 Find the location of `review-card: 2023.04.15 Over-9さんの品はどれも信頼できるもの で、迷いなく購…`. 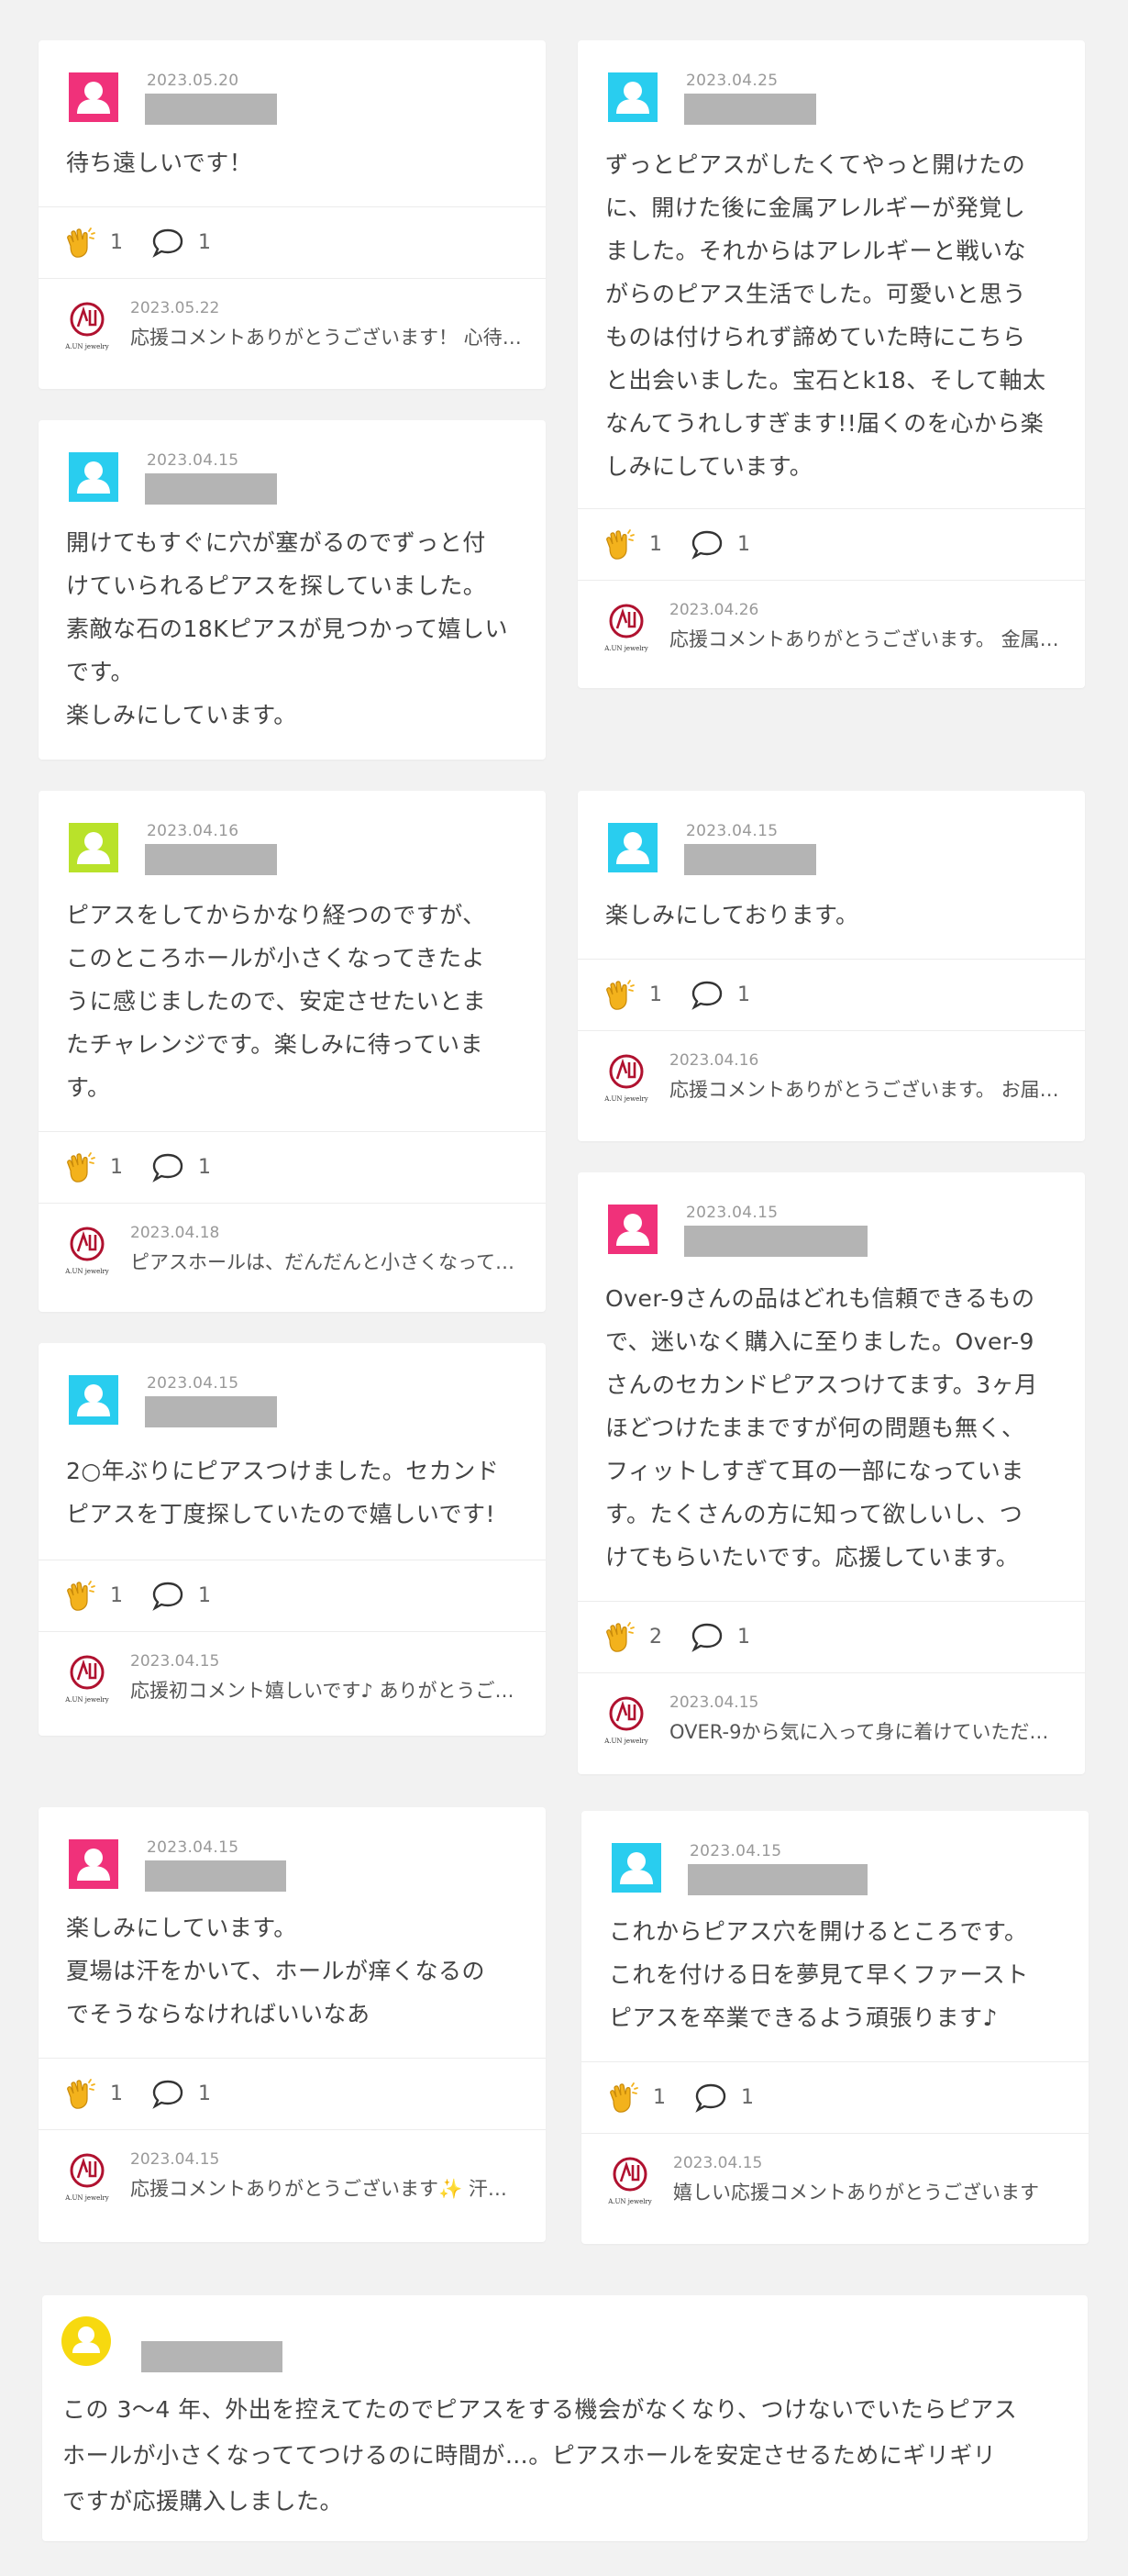

review-card: 2023.04.15 Over-9さんの品はどれも信頼できるもの で、迷いなく購… is located at coordinates (832, 1473).